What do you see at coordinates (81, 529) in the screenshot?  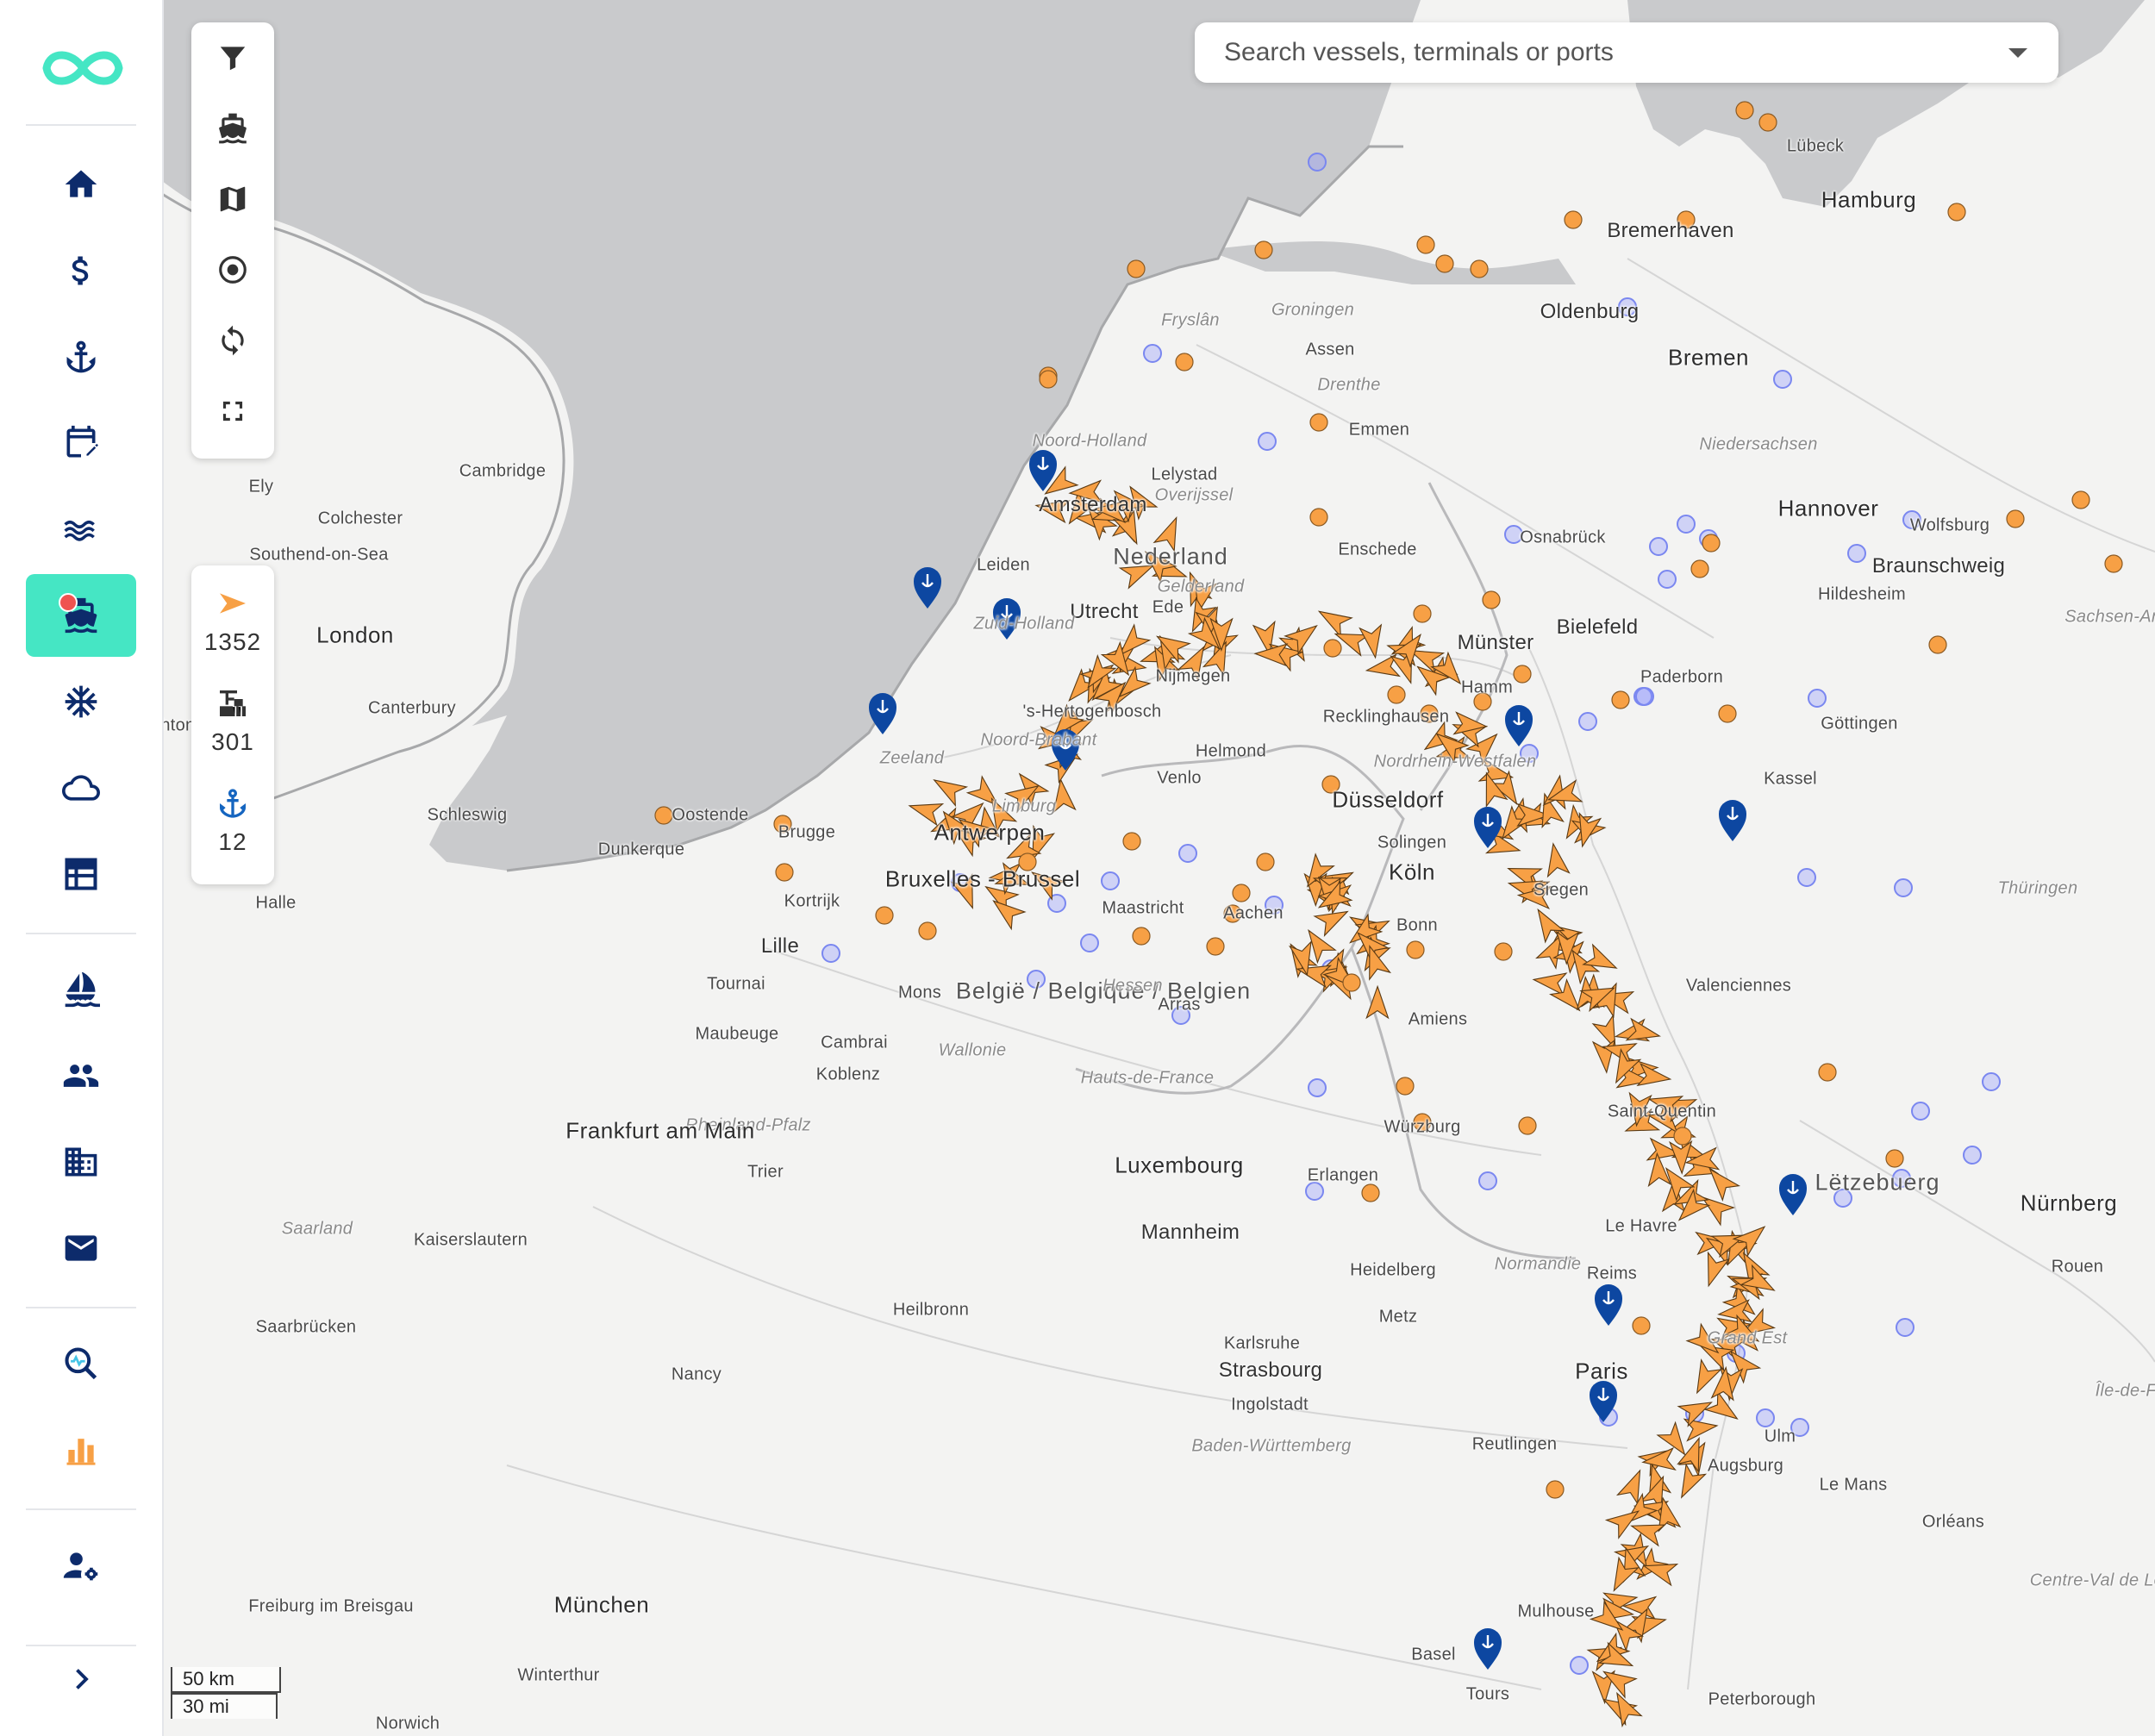 I see `sidebar-item-water-levels` at bounding box center [81, 529].